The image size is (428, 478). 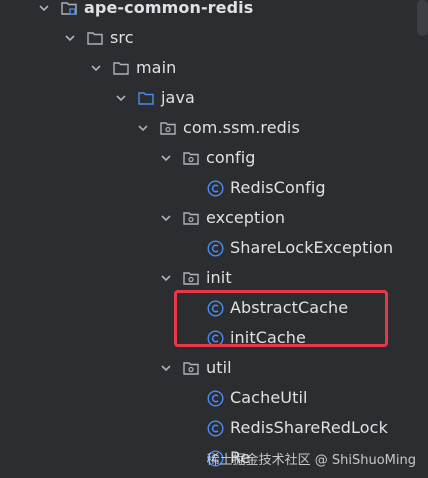 I want to click on tree-label: main, so click(x=156, y=67).